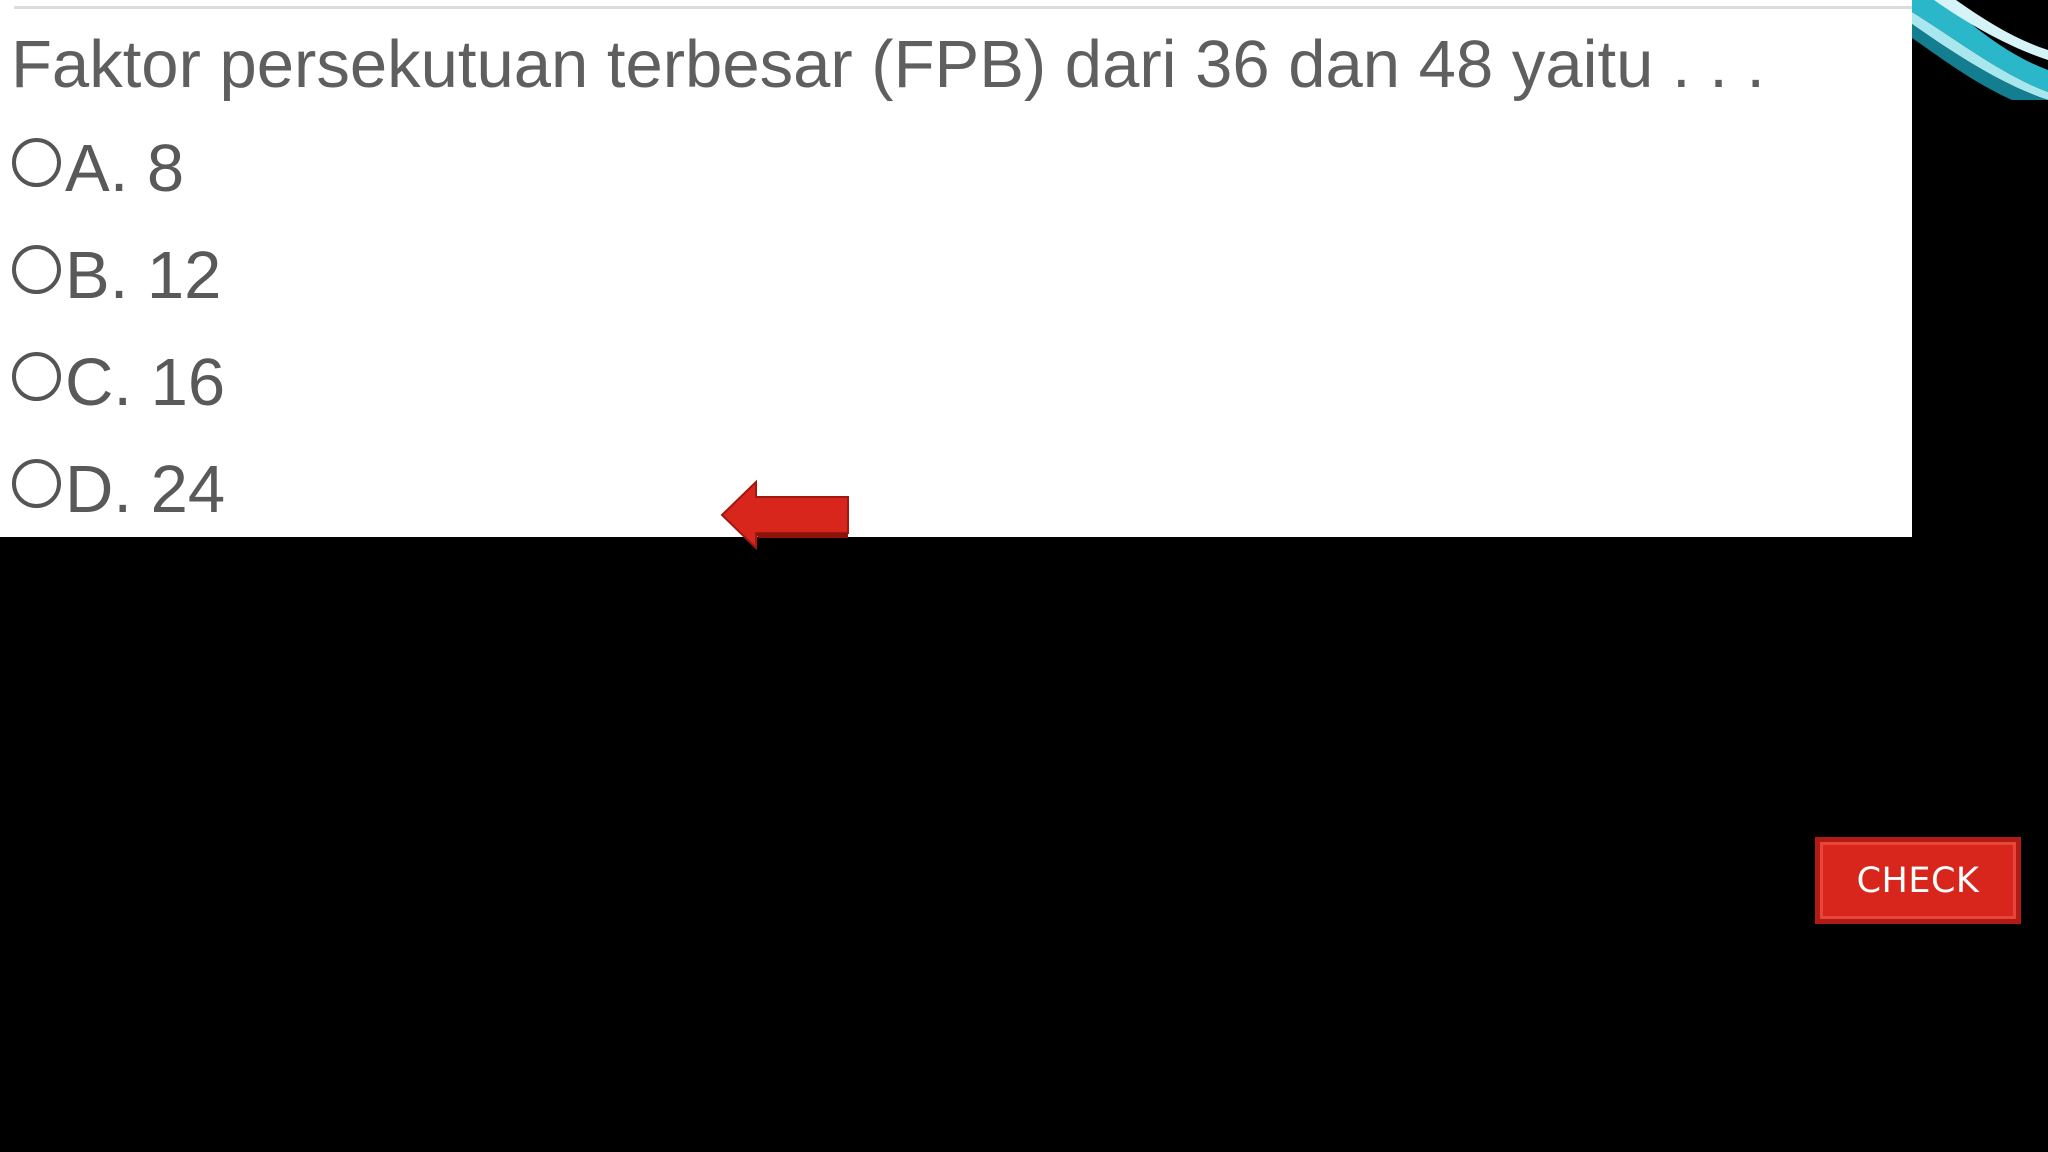 The image size is (2048, 1152). What do you see at coordinates (1980, 50) in the screenshot?
I see `corner-swoosh` at bounding box center [1980, 50].